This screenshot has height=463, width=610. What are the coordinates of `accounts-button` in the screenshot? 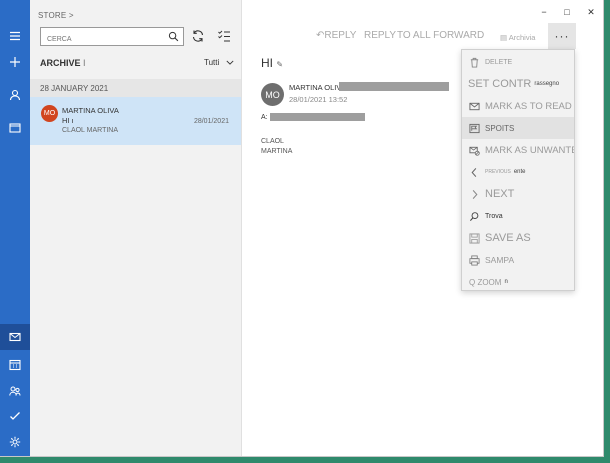 It's located at (15, 95).